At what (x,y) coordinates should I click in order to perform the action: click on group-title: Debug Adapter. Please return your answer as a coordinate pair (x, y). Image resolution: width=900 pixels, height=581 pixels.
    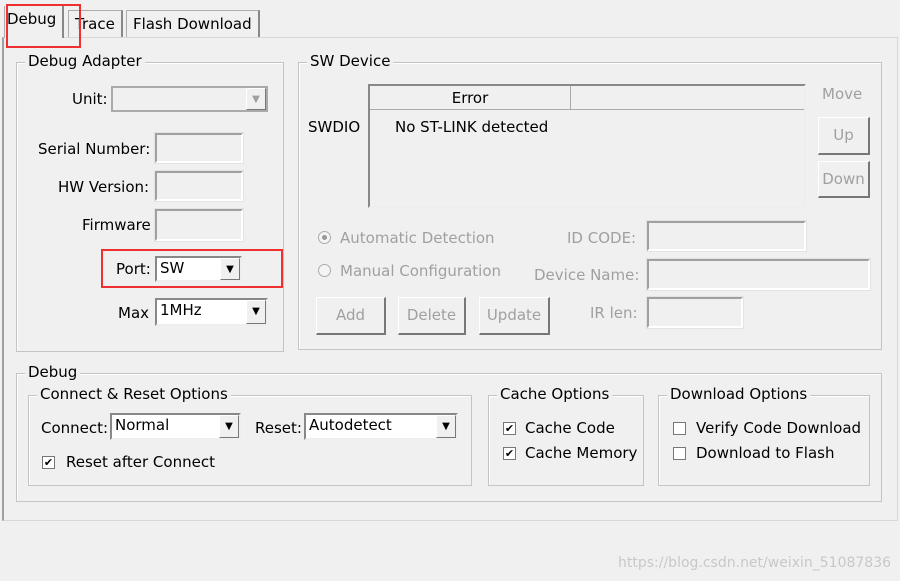
    Looking at the image, I should click on (85, 61).